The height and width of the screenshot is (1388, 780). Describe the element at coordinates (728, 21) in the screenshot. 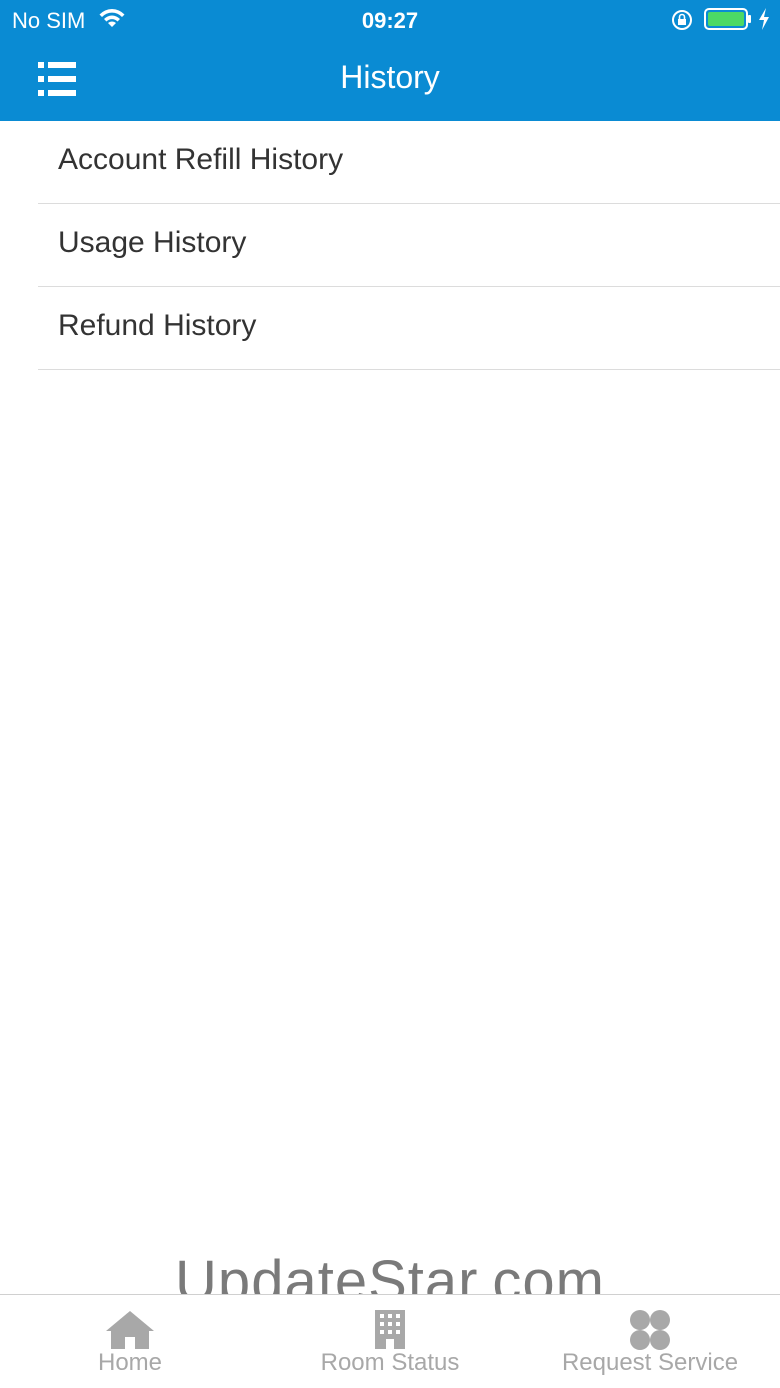

I see `battery-icon` at that location.